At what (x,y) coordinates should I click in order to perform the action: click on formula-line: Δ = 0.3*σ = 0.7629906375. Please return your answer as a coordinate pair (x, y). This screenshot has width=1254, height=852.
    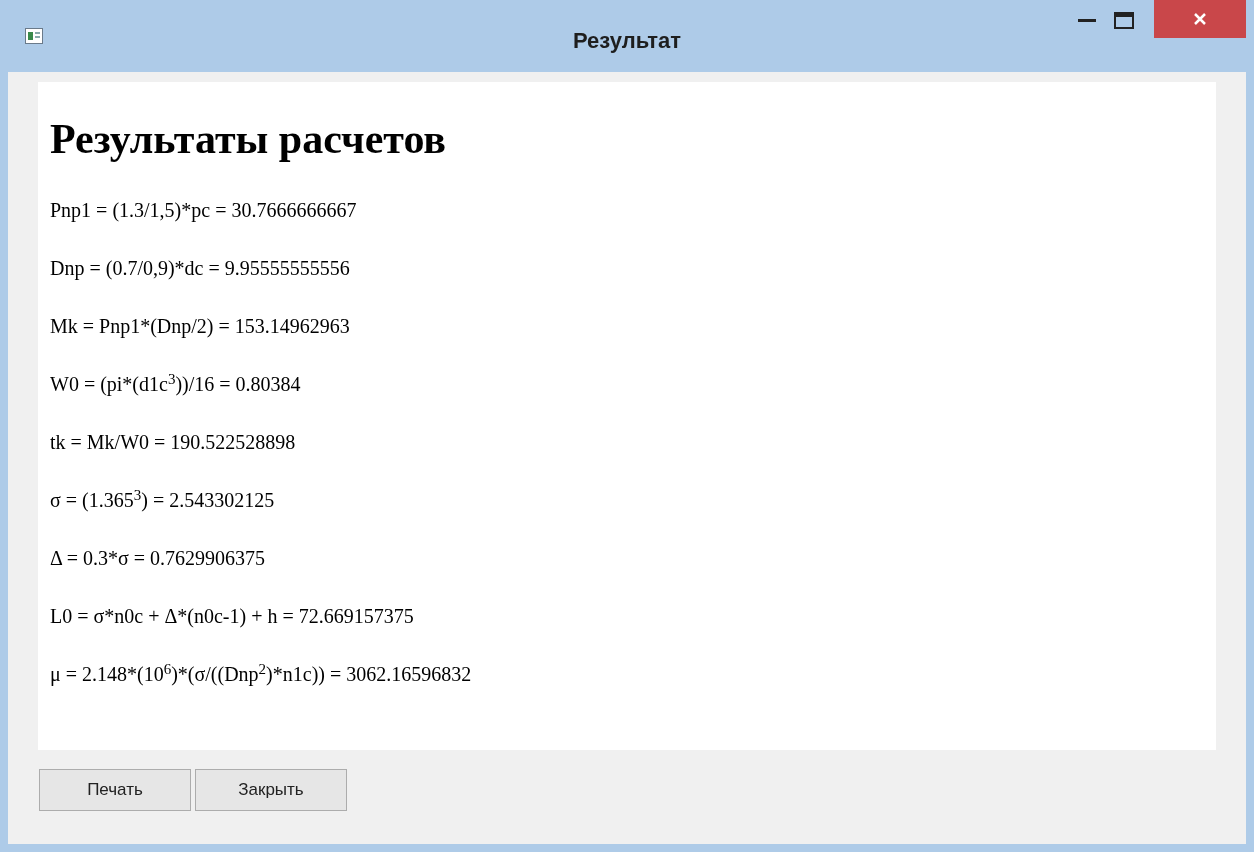
    Looking at the image, I should click on (158, 558).